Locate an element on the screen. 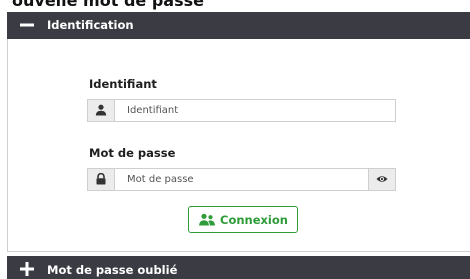 The width and height of the screenshot is (470, 279). password-input-group: Mot de passe is located at coordinates (241, 179).